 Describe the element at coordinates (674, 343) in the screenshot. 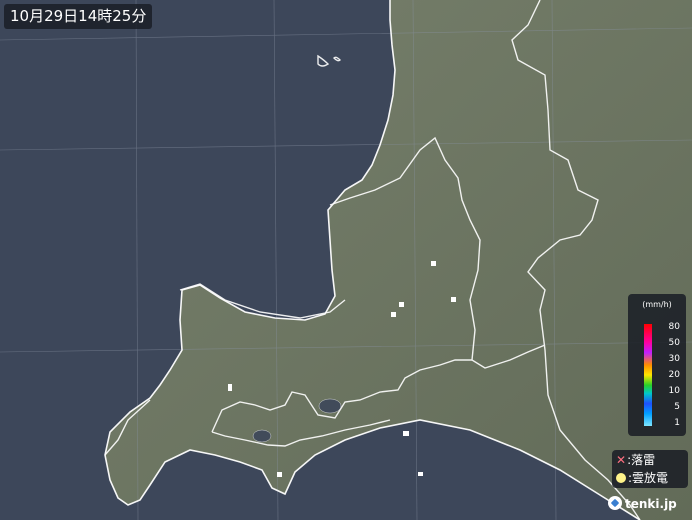

I see `legend-level-50: 50` at that location.